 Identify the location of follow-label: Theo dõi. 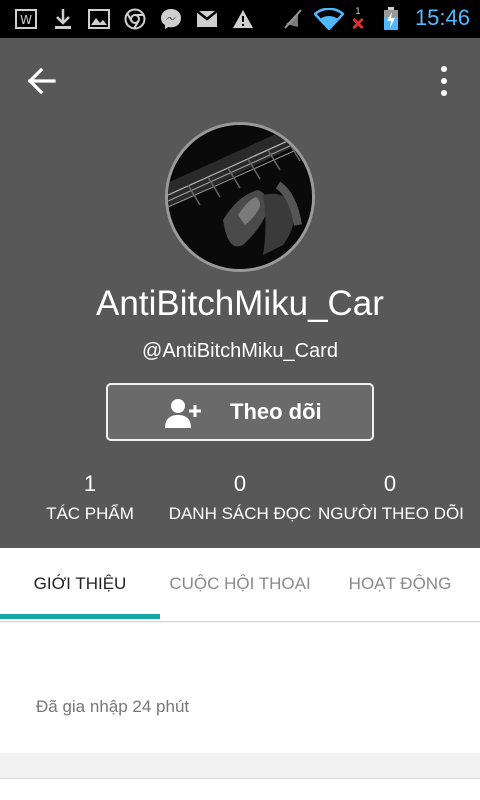
(276, 411).